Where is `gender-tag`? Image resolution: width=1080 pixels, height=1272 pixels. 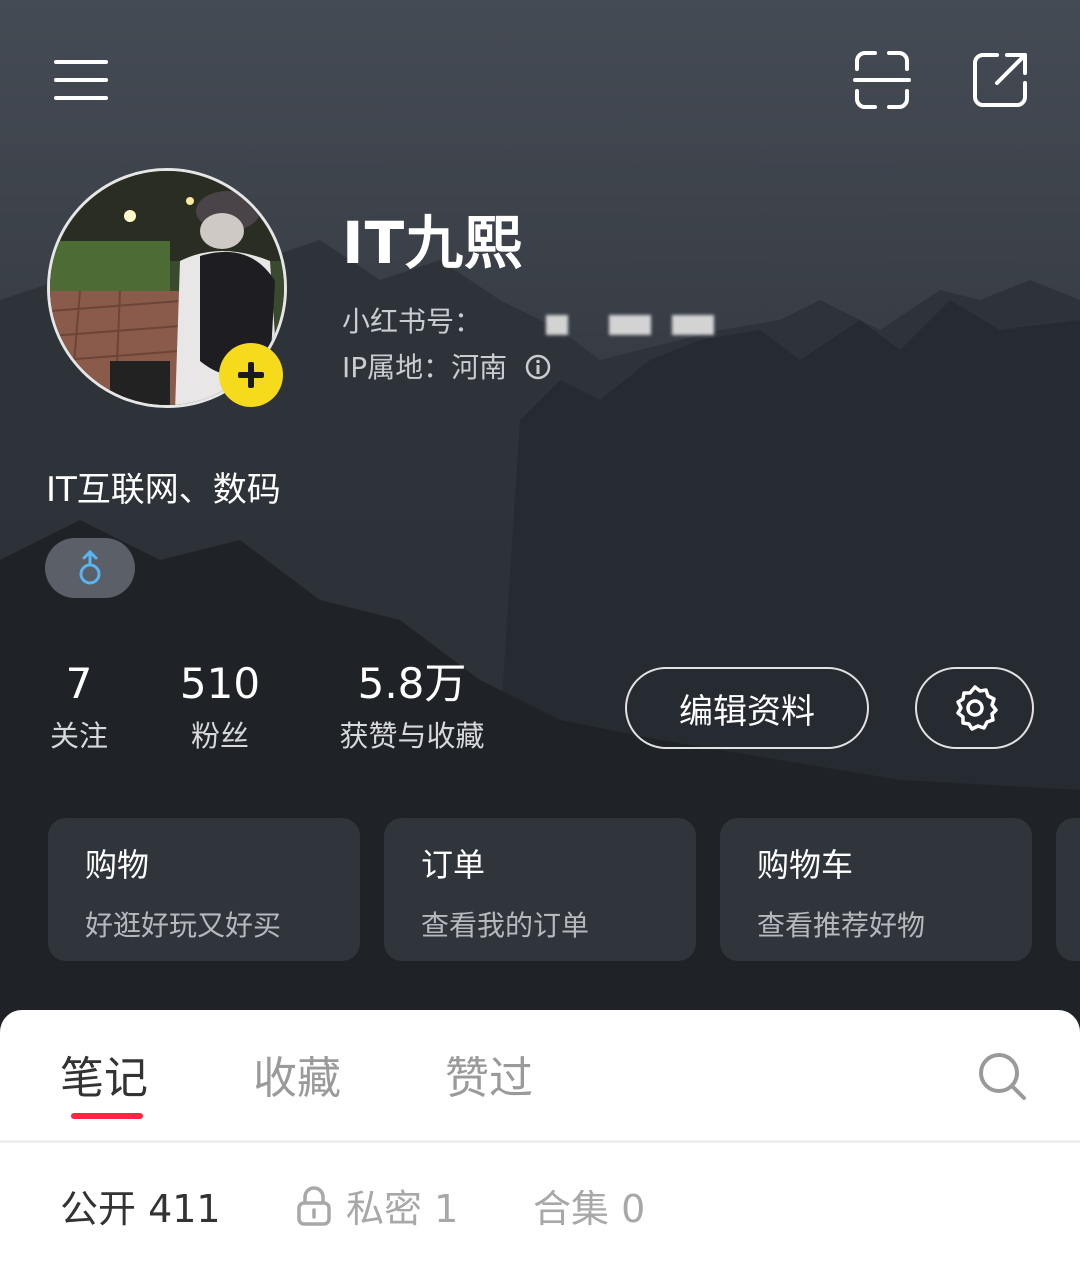
gender-tag is located at coordinates (90, 568).